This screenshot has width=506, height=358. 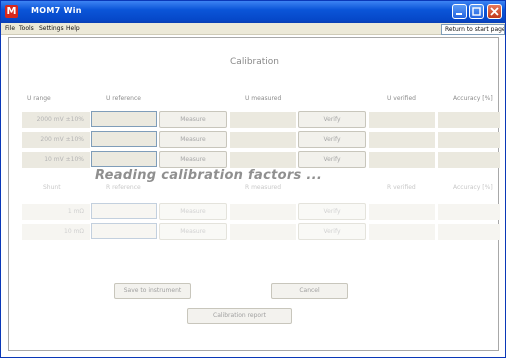 I want to click on calibration-report-button: Calibration report, so click(x=239, y=316).